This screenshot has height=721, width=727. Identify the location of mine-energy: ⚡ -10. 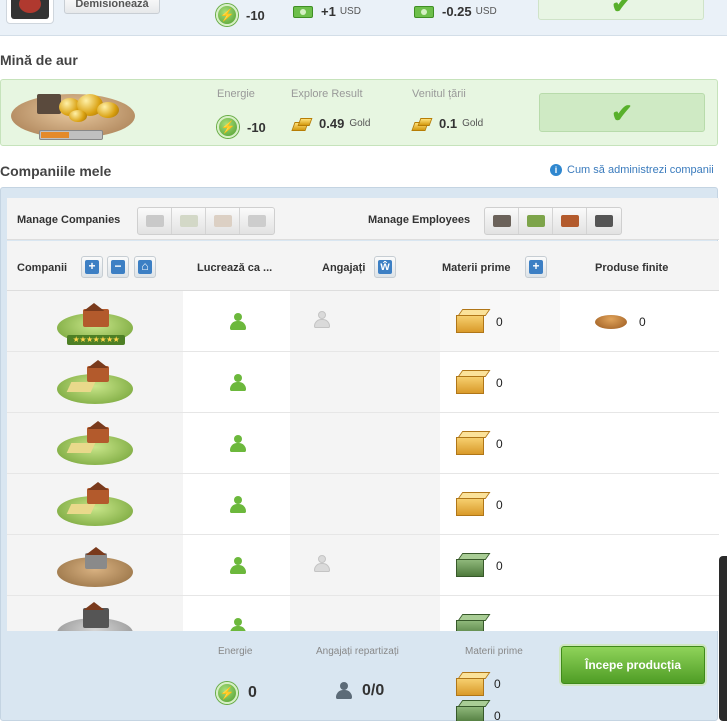
(241, 127).